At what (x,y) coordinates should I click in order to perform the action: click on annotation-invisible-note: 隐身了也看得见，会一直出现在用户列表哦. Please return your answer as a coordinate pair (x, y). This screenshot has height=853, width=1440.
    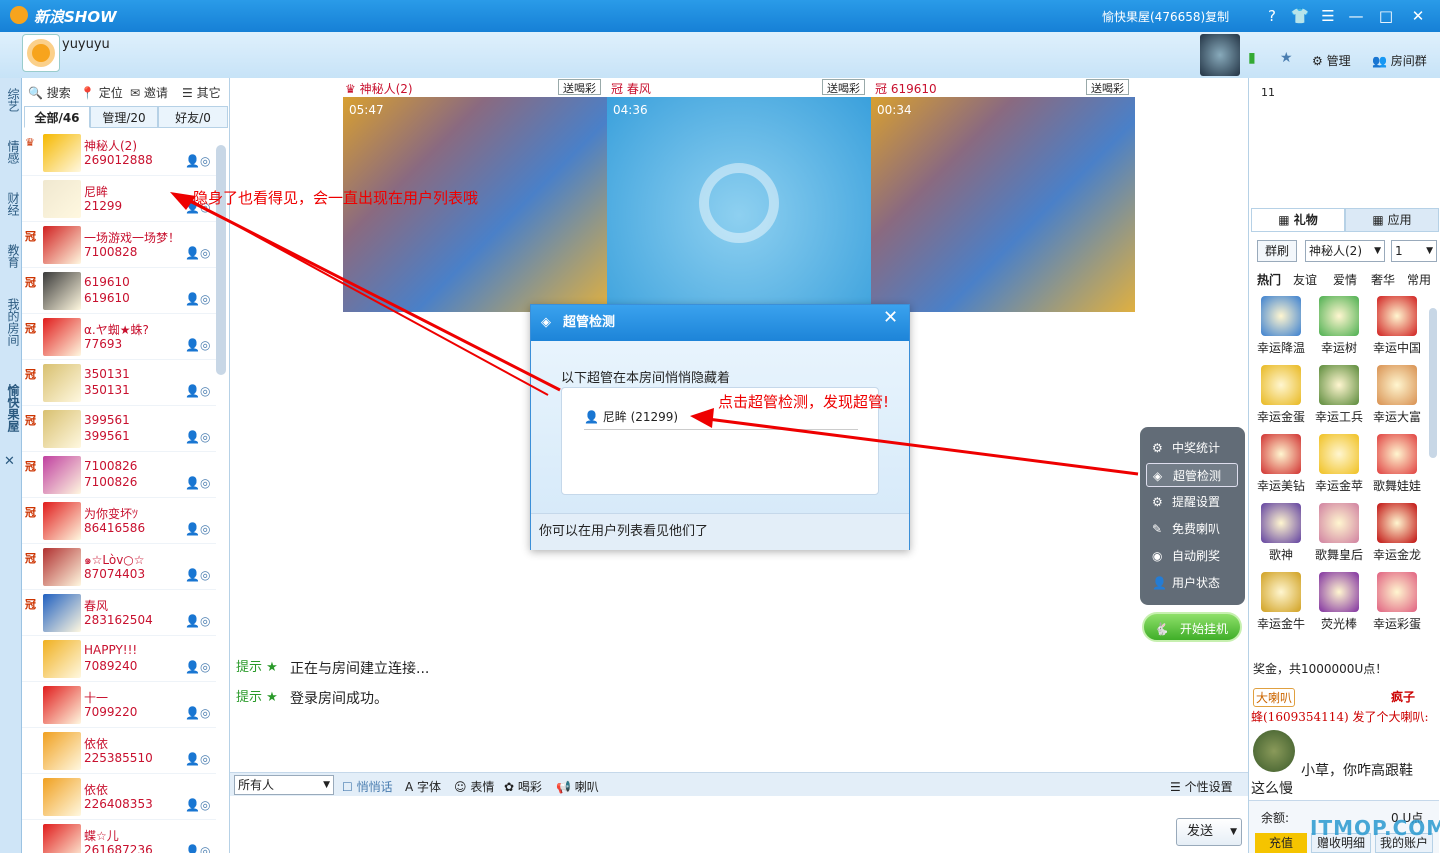
    Looking at the image, I should click on (336, 198).